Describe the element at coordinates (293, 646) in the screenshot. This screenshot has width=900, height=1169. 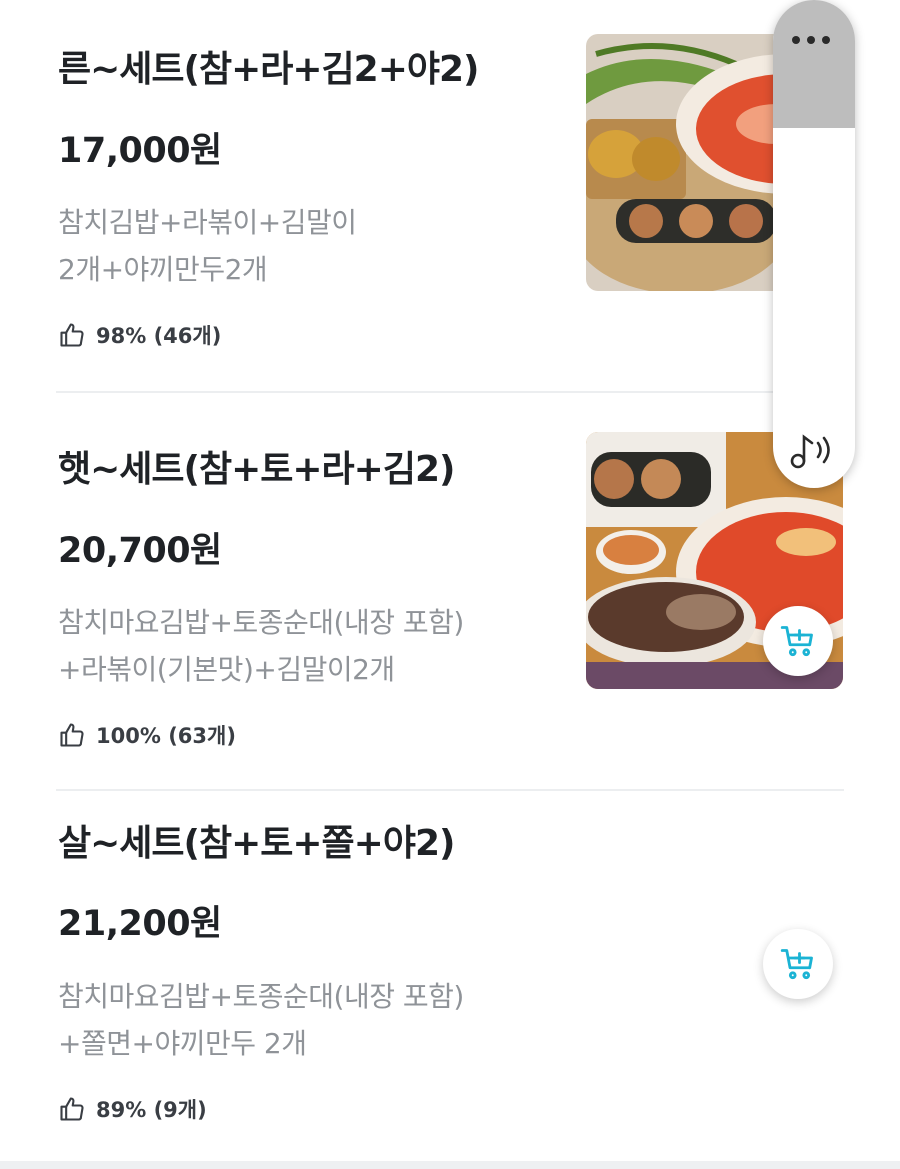
I see `menu-item-description: 참치마요김밥+토종순대(내장 포함) +라볶이(기본맛)+김말이2개` at that location.